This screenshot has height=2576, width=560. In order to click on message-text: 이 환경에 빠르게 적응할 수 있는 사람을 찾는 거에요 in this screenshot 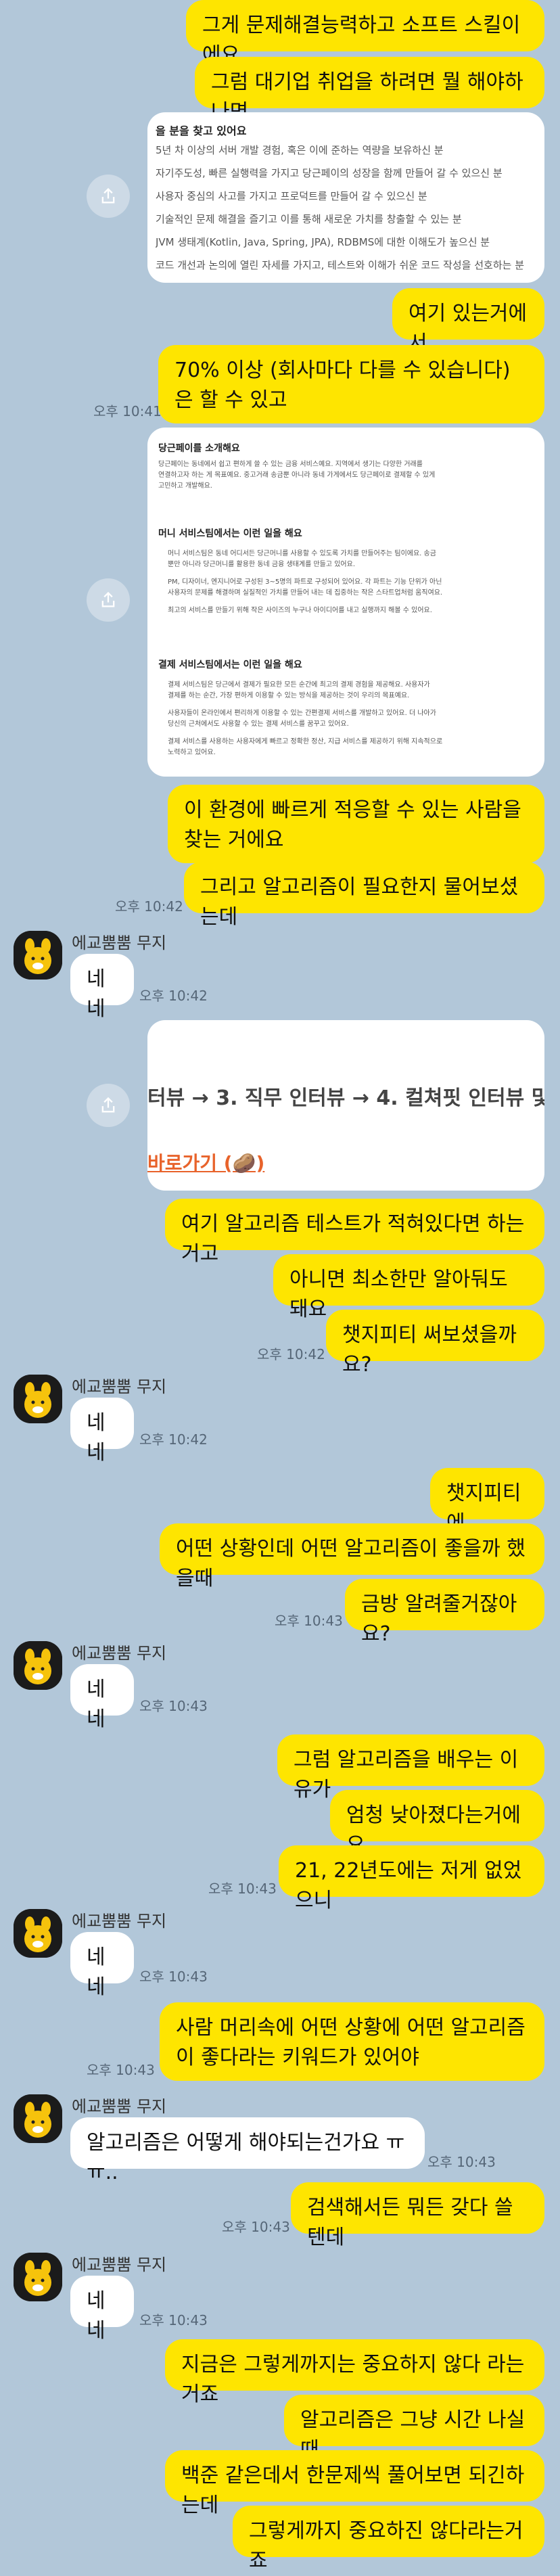, I will do `click(356, 825)`.